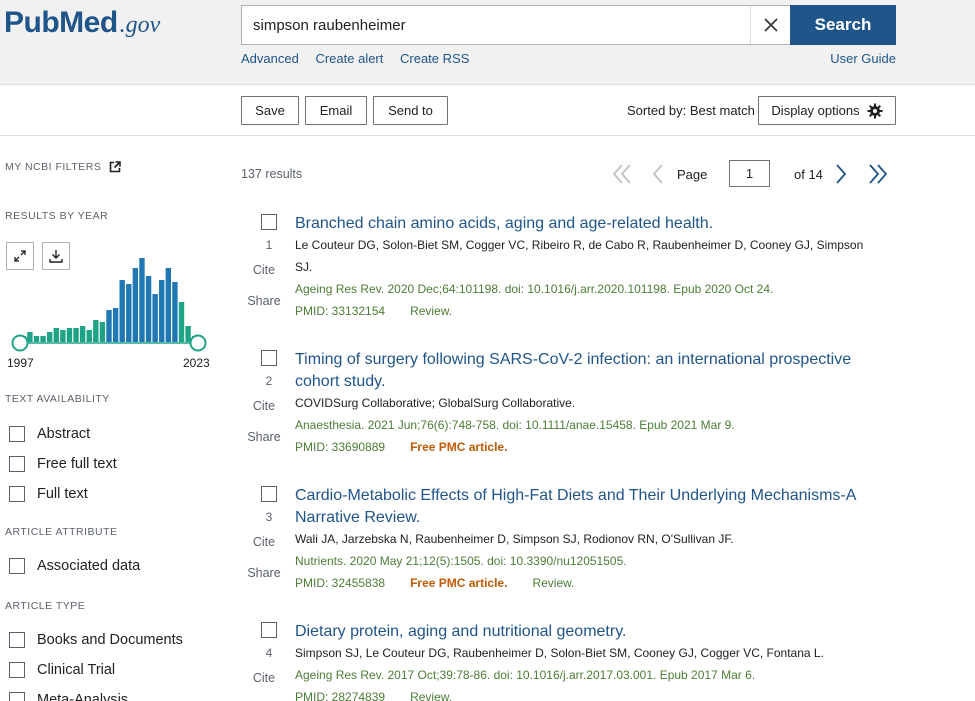  I want to click on display-options-button: Display options, so click(827, 110).